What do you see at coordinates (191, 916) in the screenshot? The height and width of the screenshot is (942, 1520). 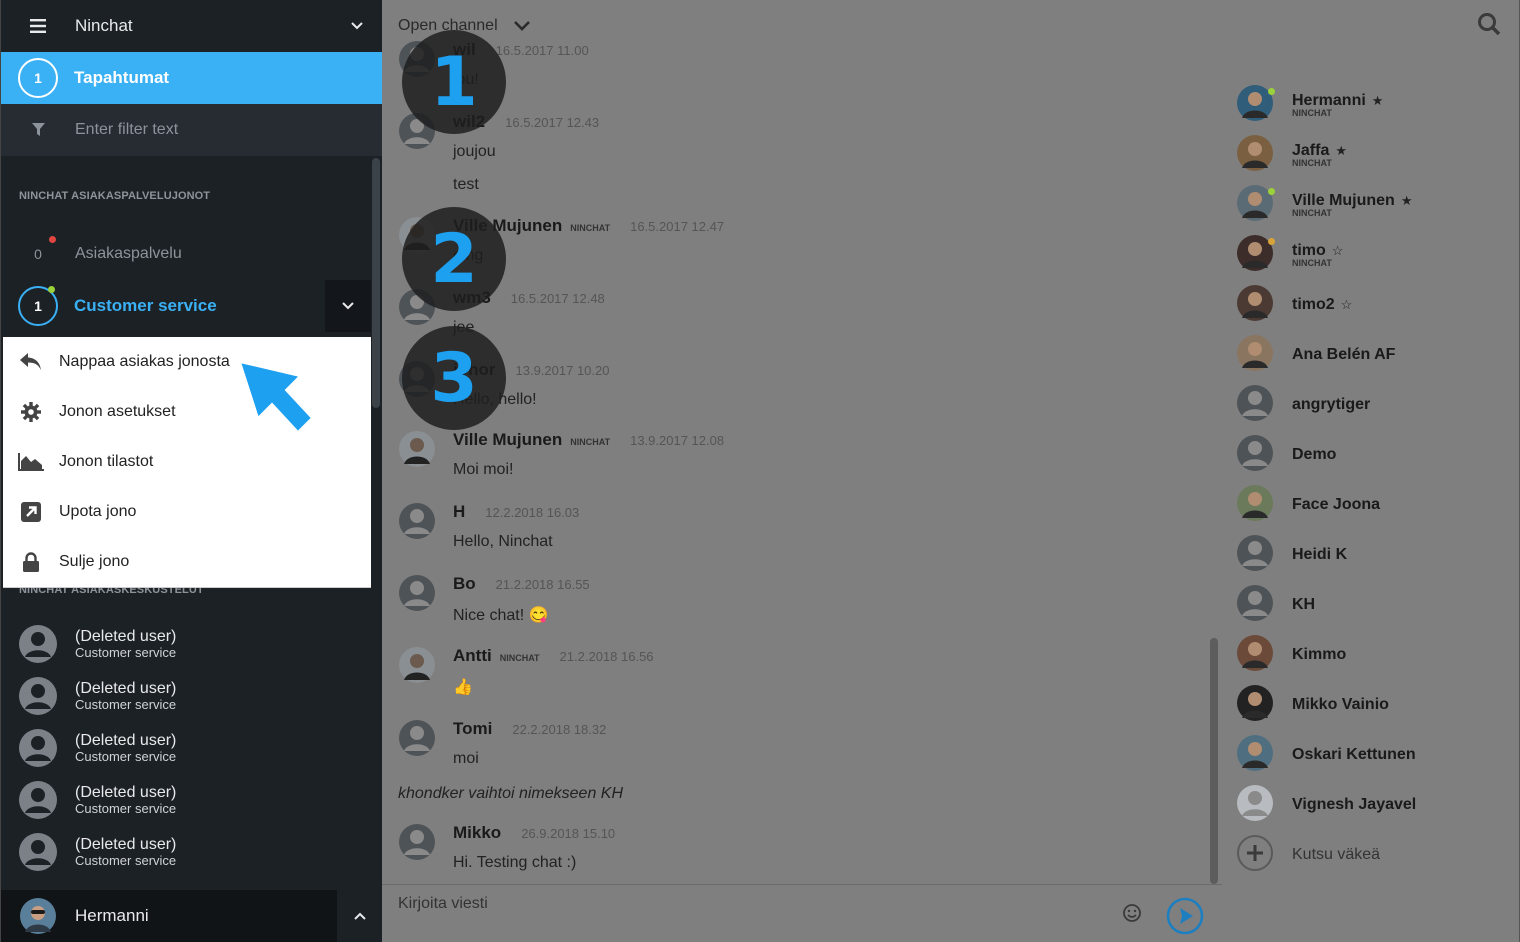 I see `current-user-bar: Hermanni` at bounding box center [191, 916].